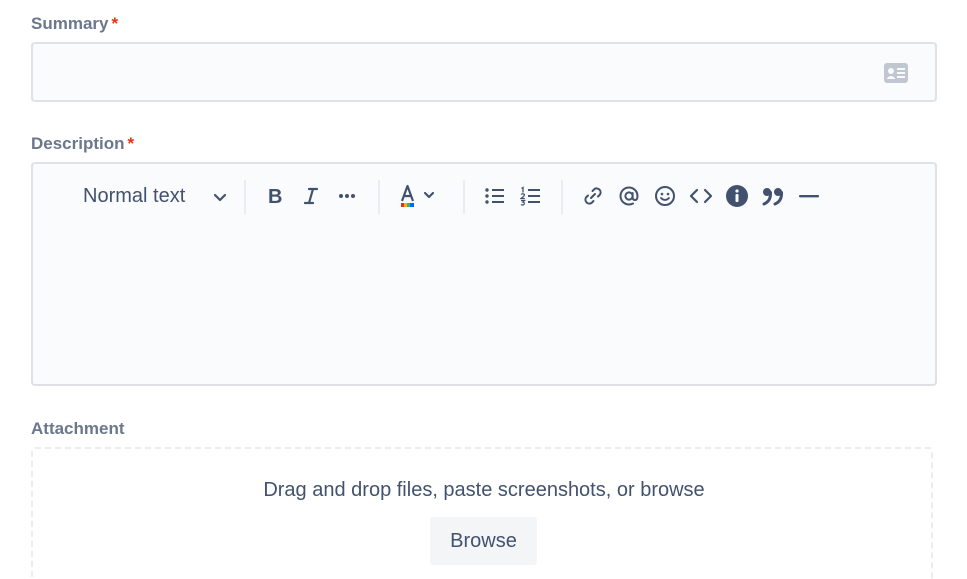 Image resolution: width=967 pixels, height=579 pixels. Describe the element at coordinates (311, 196) in the screenshot. I see `italic-icon` at that location.